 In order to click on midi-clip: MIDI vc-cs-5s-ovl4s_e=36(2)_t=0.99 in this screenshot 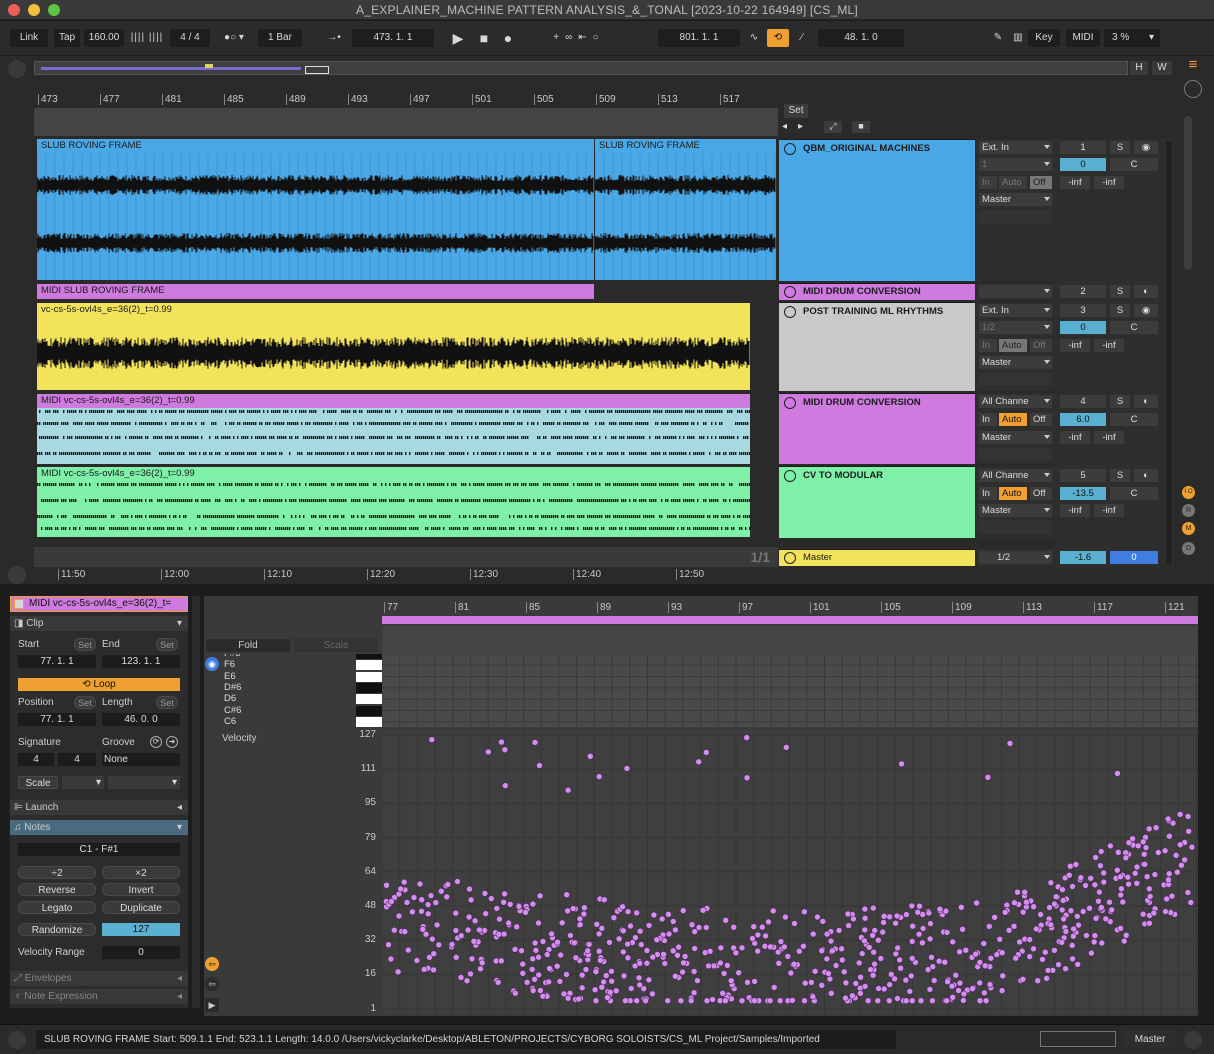, I will do `click(393, 429)`.